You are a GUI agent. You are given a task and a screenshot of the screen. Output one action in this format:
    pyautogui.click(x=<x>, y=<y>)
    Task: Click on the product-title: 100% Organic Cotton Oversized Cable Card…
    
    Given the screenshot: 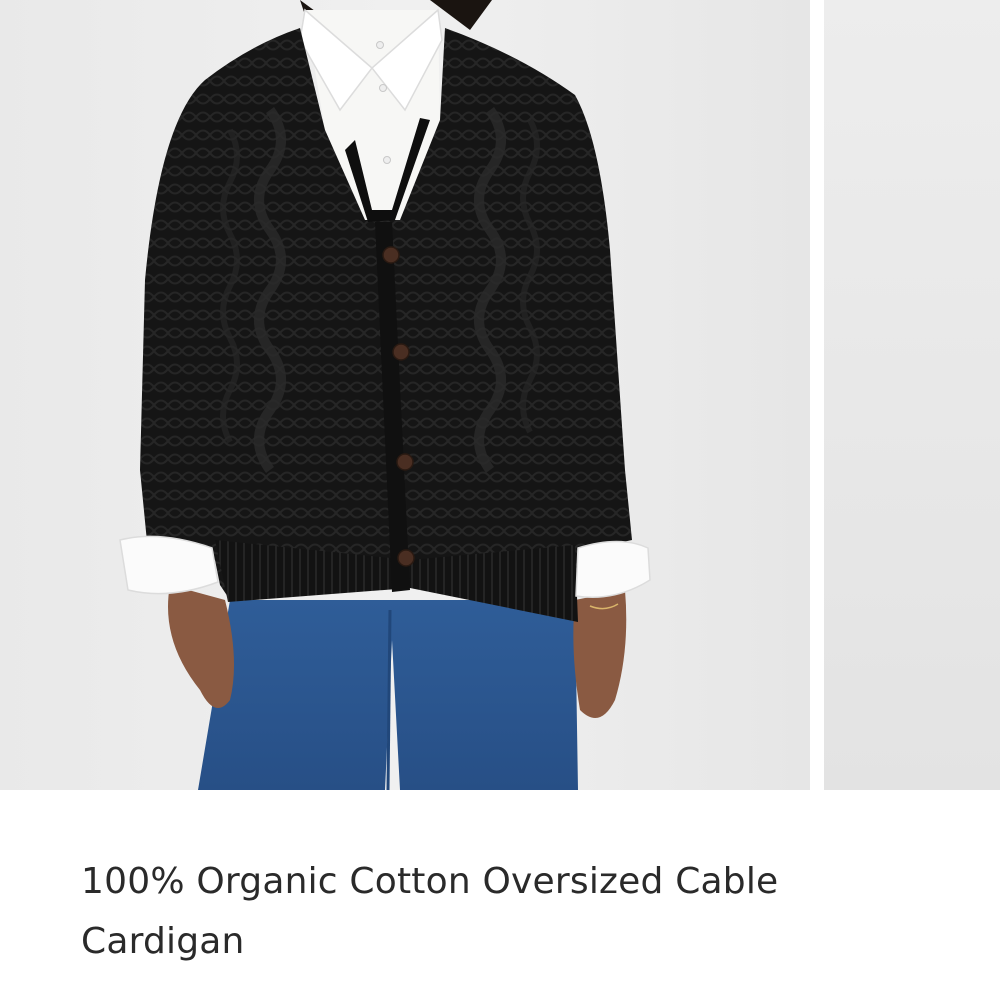 What is the action you would take?
    pyautogui.click(x=471, y=912)
    